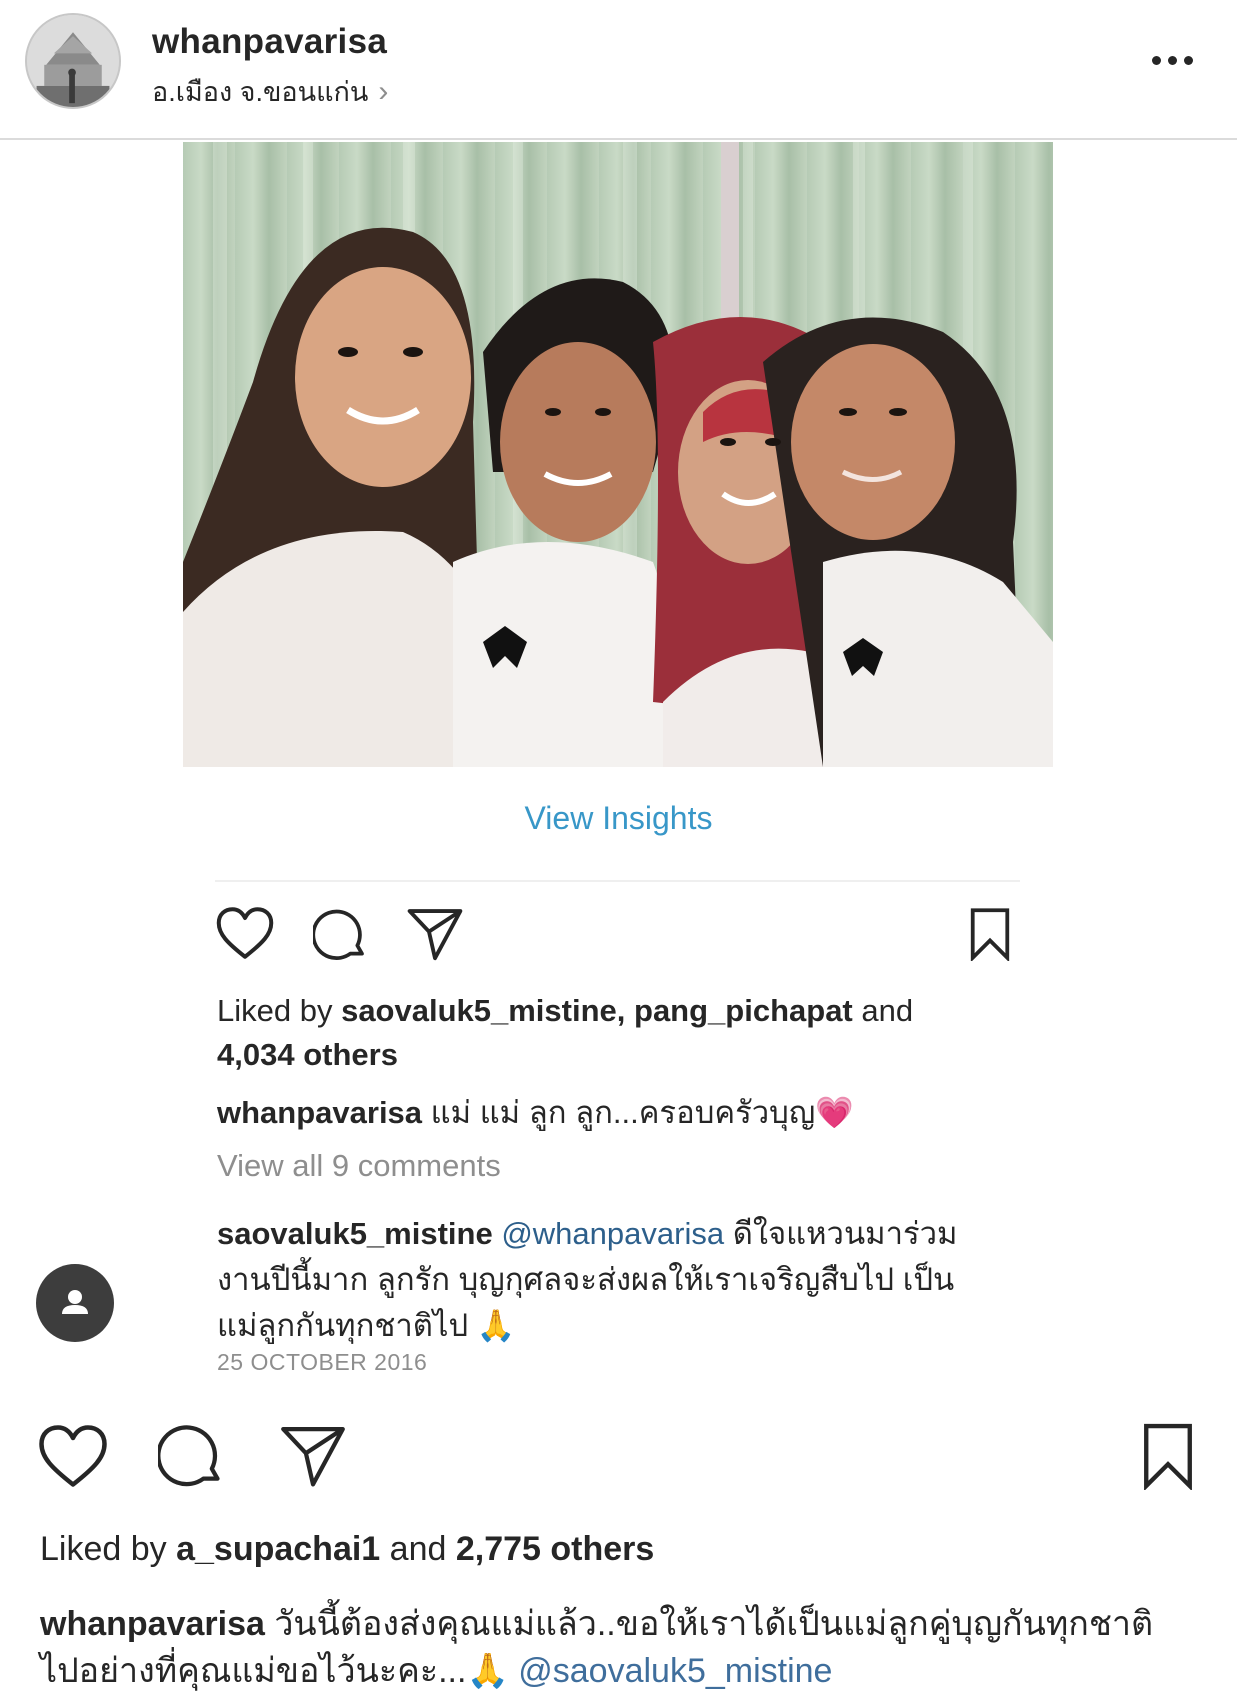 This screenshot has width=1237, height=1693. What do you see at coordinates (487, 1671) in the screenshot?
I see `outer-pray-emoji: 🙏` at bounding box center [487, 1671].